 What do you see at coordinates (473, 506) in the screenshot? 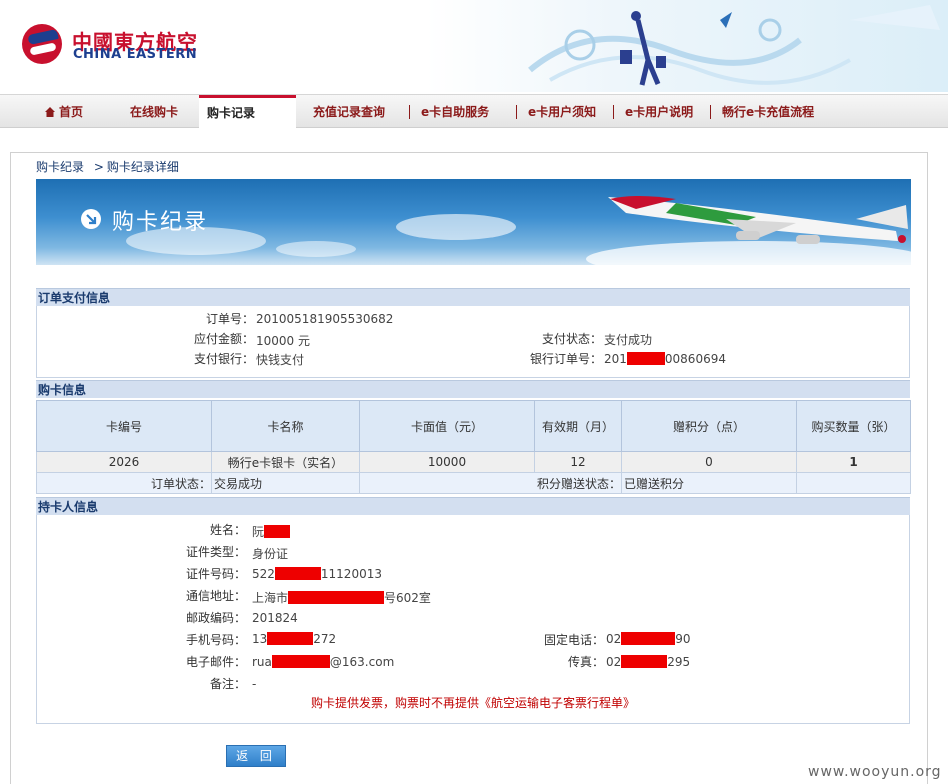
I see `holder-section-title: 持卡人信息` at bounding box center [473, 506].